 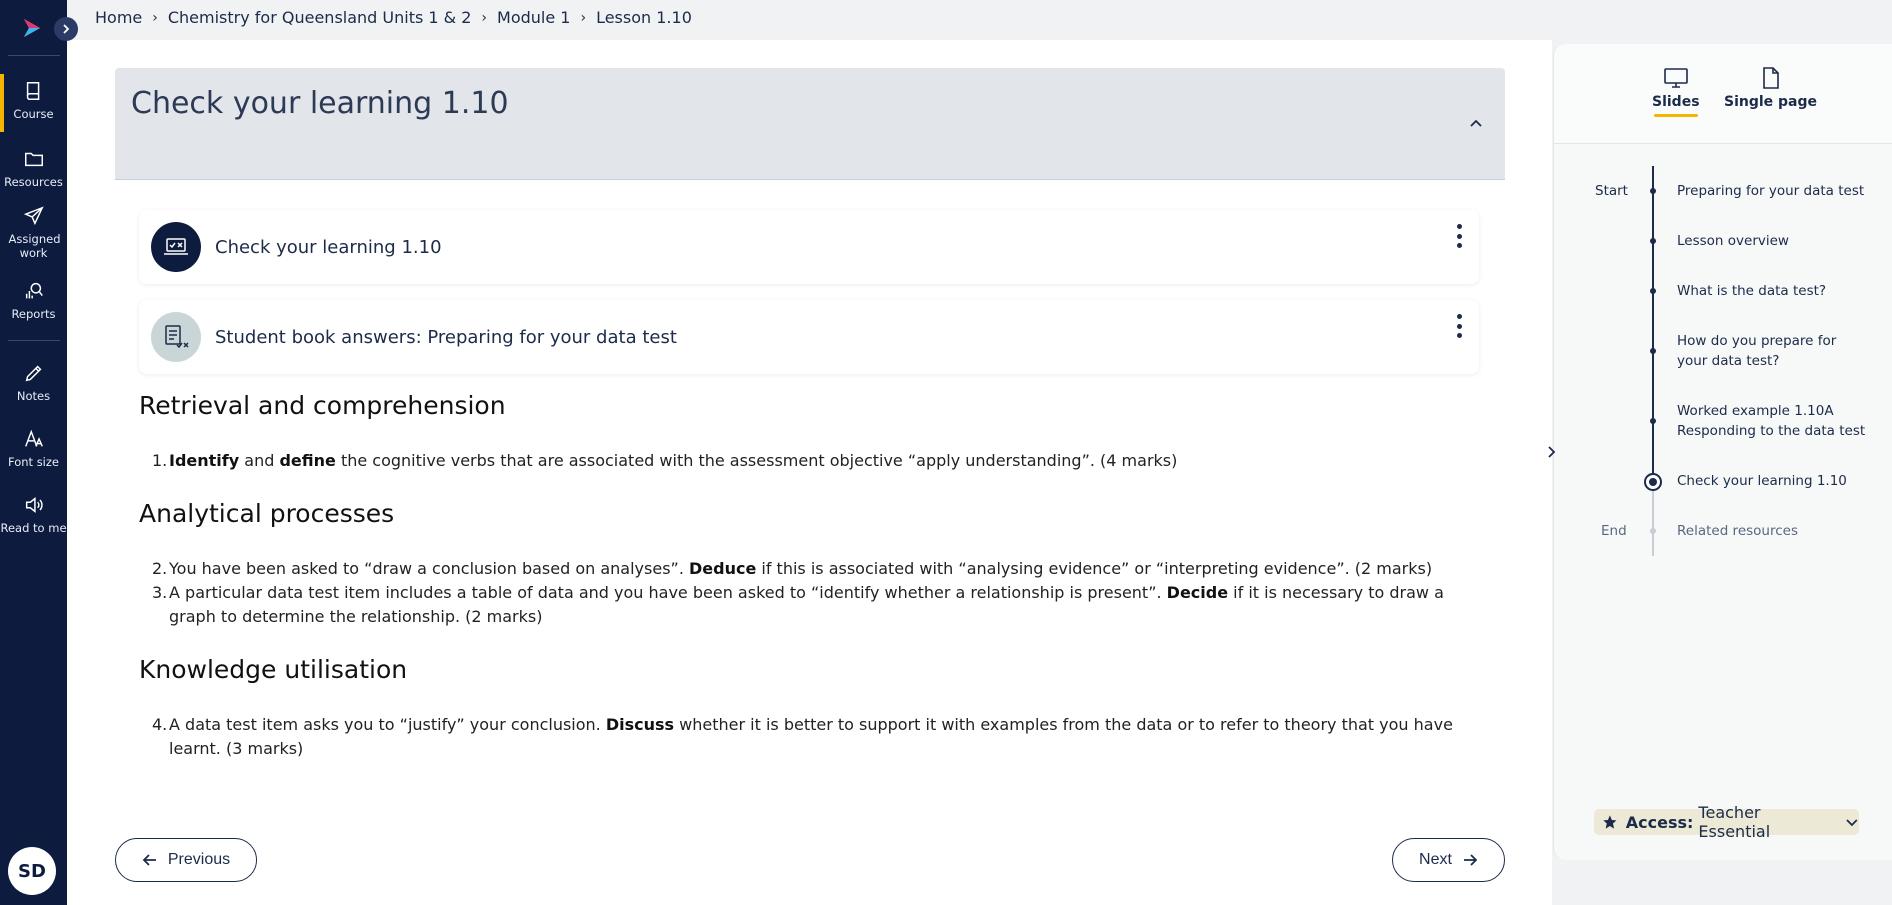 What do you see at coordinates (33, 168) in the screenshot?
I see `nav-item-resources: Resources` at bounding box center [33, 168].